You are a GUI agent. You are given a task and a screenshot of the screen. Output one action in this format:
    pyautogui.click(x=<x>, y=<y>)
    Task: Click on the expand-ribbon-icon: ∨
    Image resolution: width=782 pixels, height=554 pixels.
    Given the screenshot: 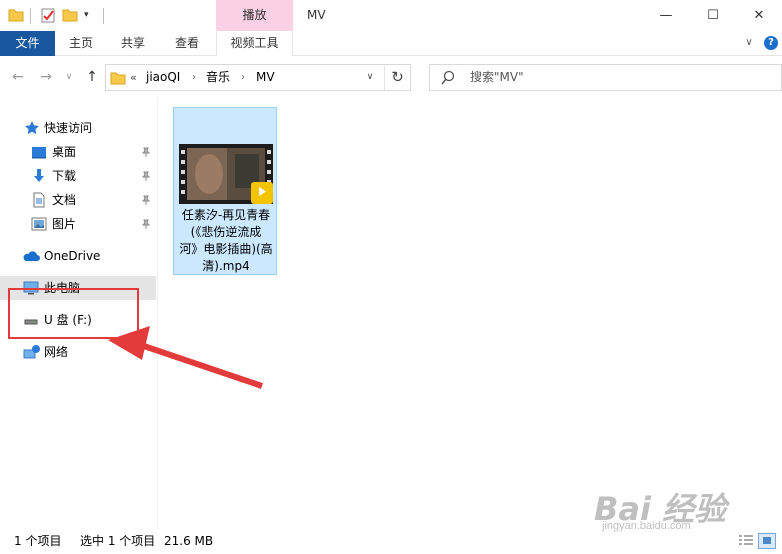 What is the action you would take?
    pyautogui.click(x=749, y=43)
    